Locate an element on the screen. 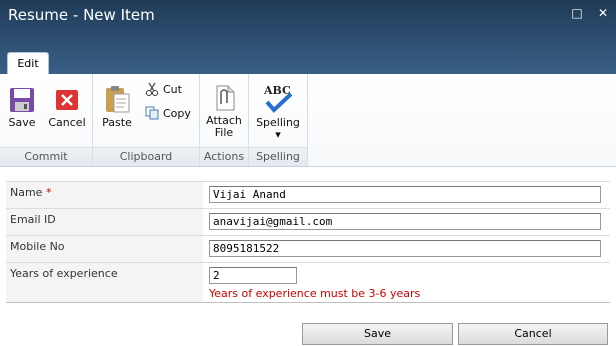  ribbon-copy-label: Copy is located at coordinates (177, 113).